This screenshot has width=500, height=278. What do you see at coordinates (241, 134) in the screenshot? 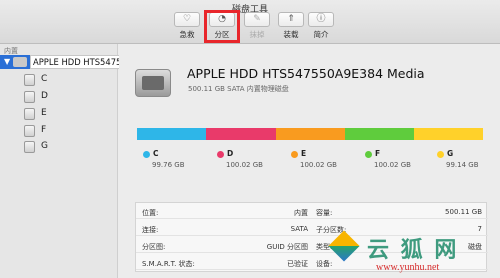
I see `partition-segment-d` at bounding box center [241, 134].